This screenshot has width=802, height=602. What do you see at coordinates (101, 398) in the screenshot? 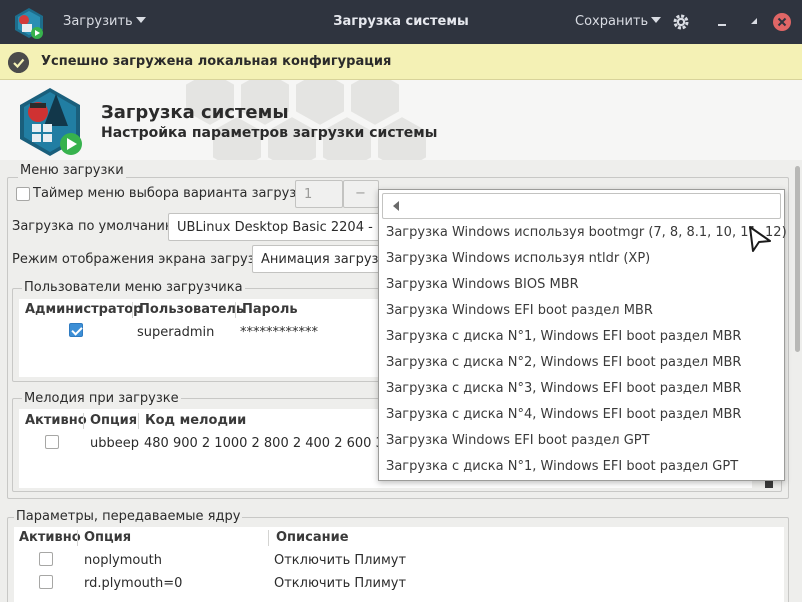
I see `melody-label: Мелодия при загрузке` at bounding box center [101, 398].